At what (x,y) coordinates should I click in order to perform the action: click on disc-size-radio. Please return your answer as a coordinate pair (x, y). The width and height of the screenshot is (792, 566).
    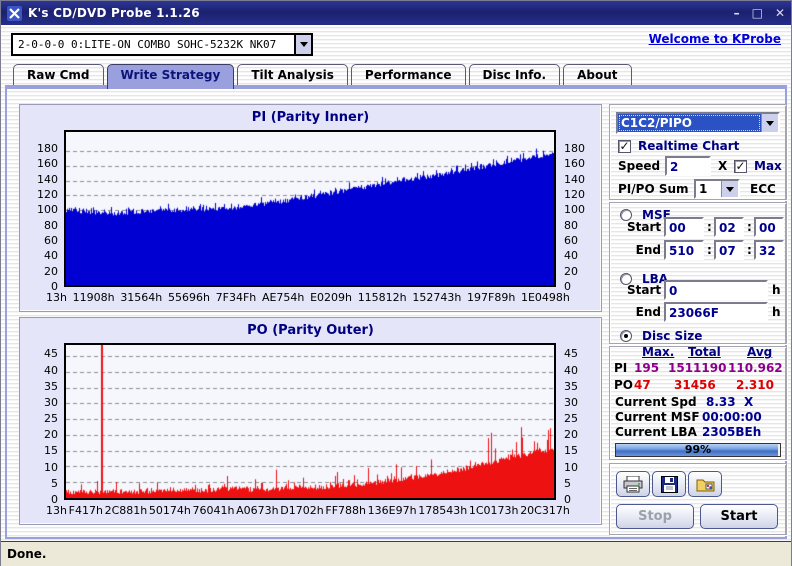
    Looking at the image, I should click on (626, 336).